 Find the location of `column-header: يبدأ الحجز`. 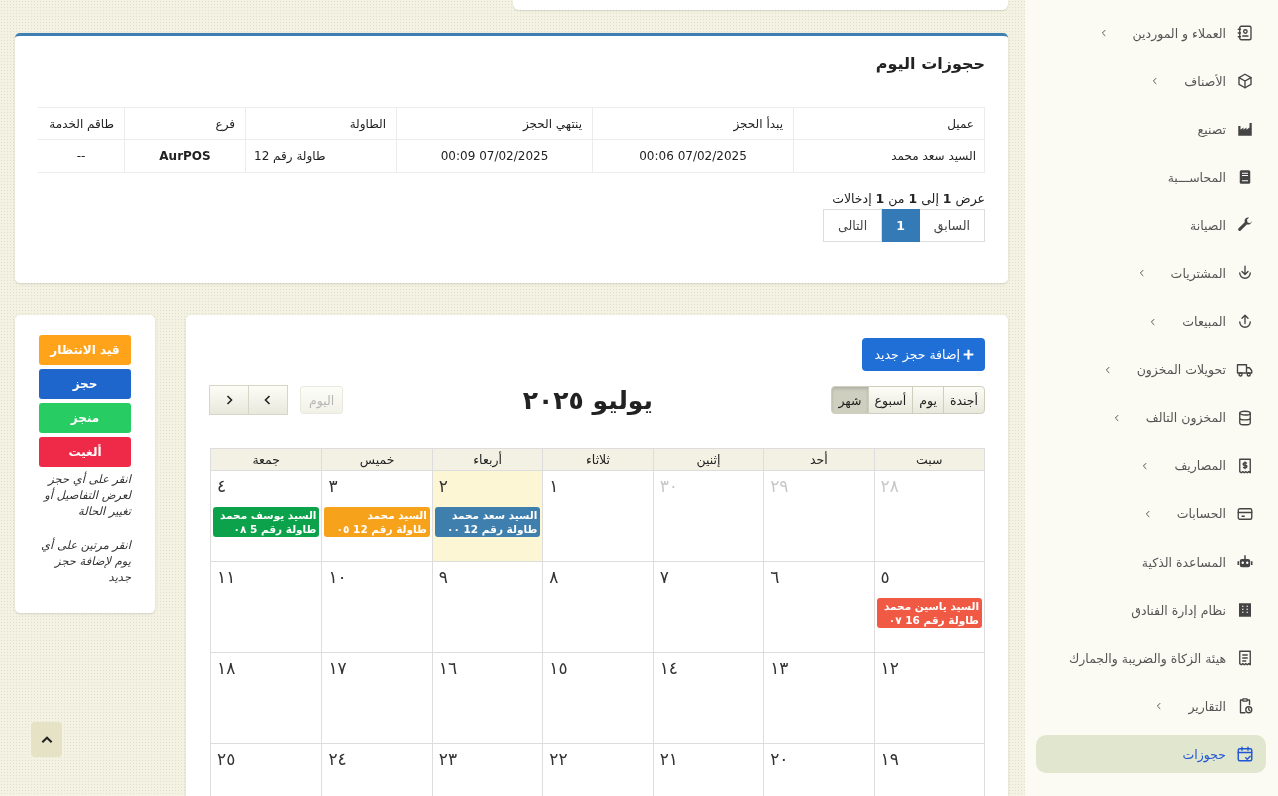

column-header: يبدأ الحجز is located at coordinates (693, 123).